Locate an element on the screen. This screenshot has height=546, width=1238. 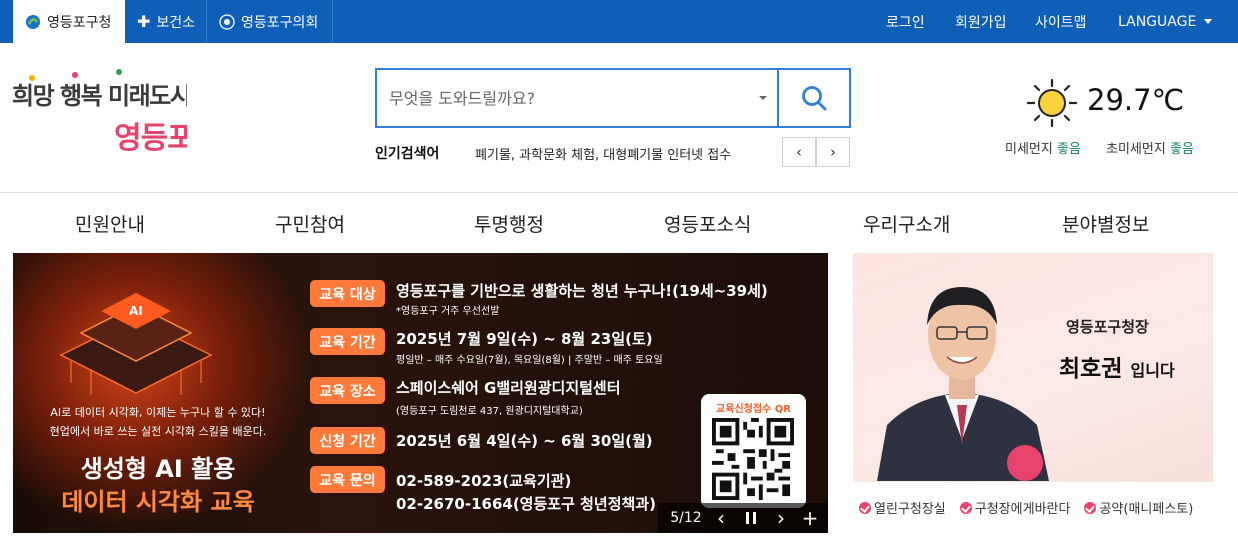
search-button is located at coordinates (813, 98).